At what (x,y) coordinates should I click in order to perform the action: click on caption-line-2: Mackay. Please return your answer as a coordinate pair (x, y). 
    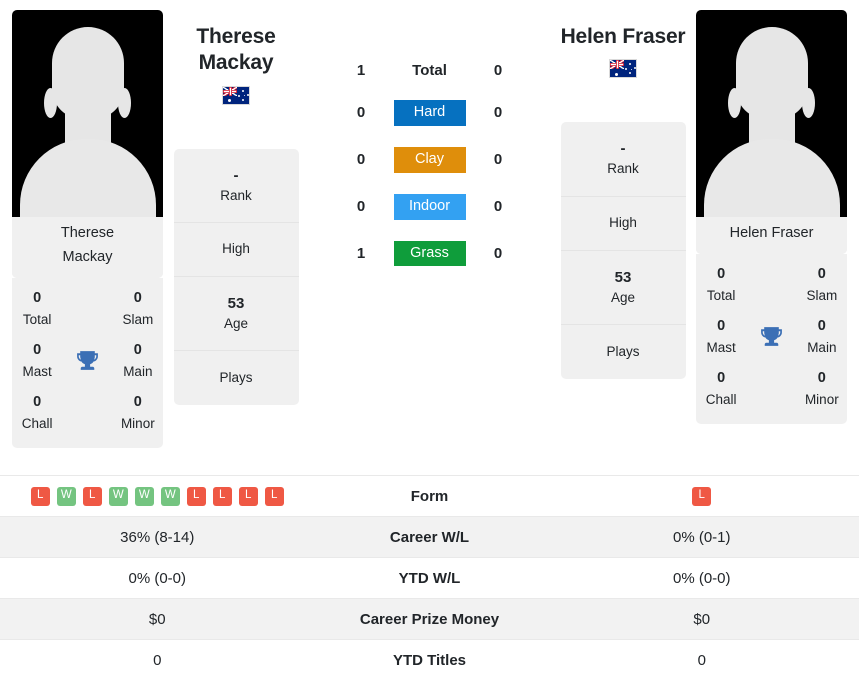
    Looking at the image, I should click on (87, 256).